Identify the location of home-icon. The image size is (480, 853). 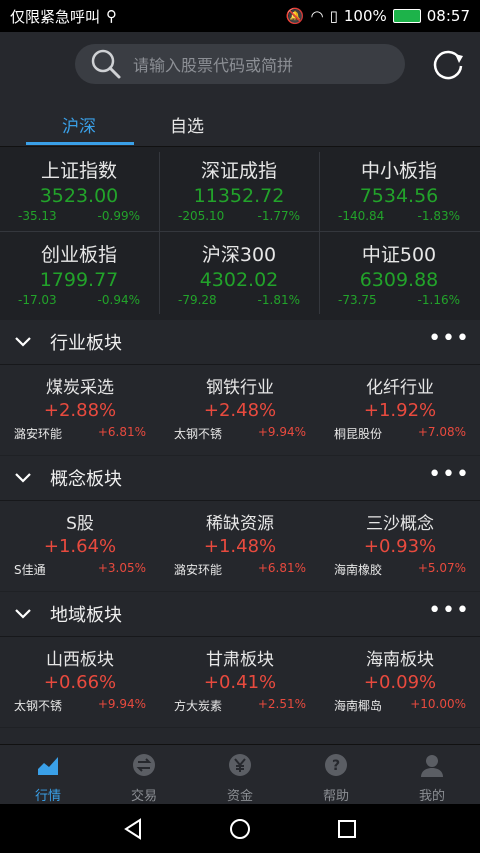
(240, 829).